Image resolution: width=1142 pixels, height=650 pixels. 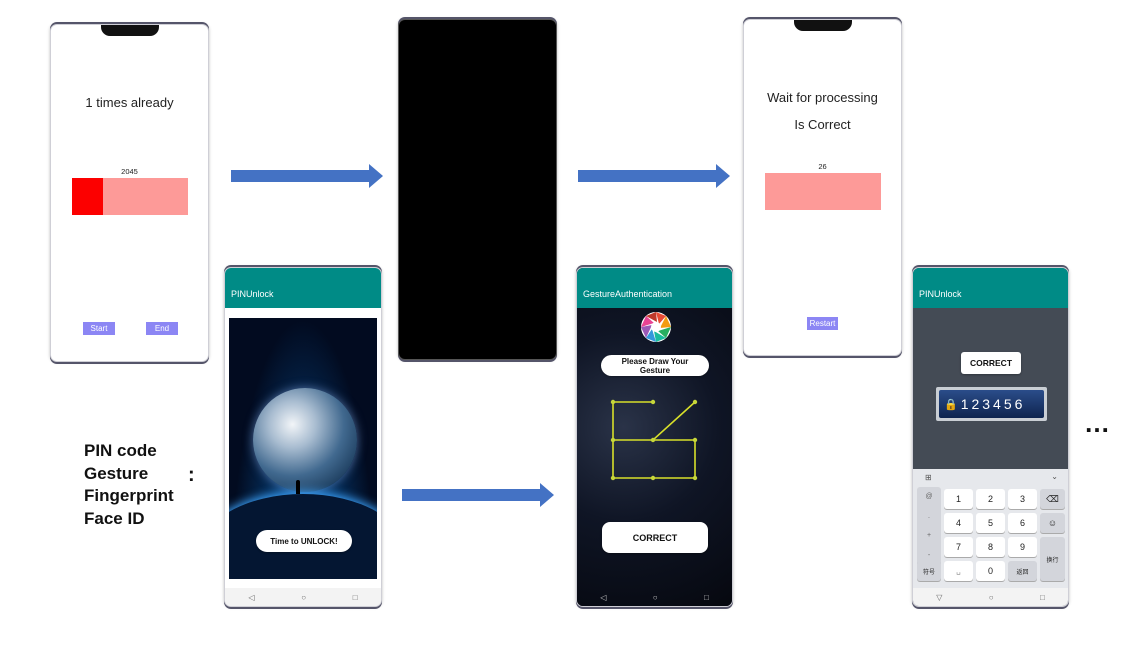 I want to click on backspace-key: ⌫, so click(x=1052, y=499).